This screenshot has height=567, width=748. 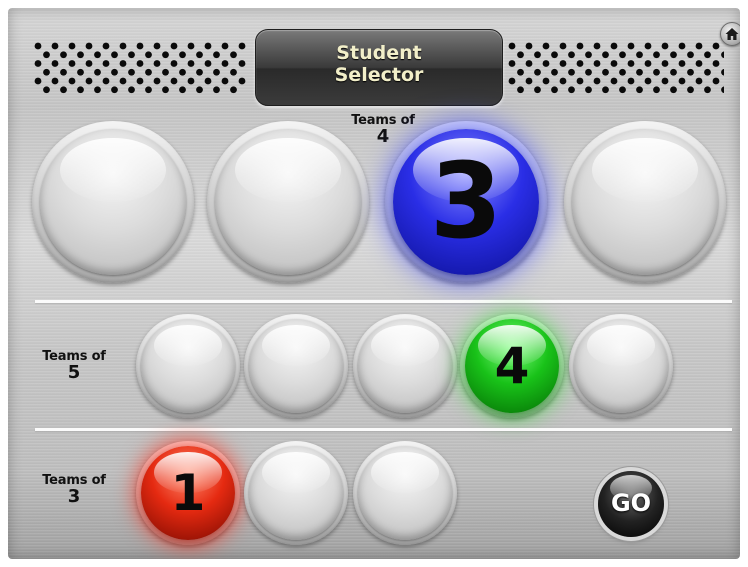 I want to click on team-ball-4-3-selected: 3, so click(x=466, y=202).